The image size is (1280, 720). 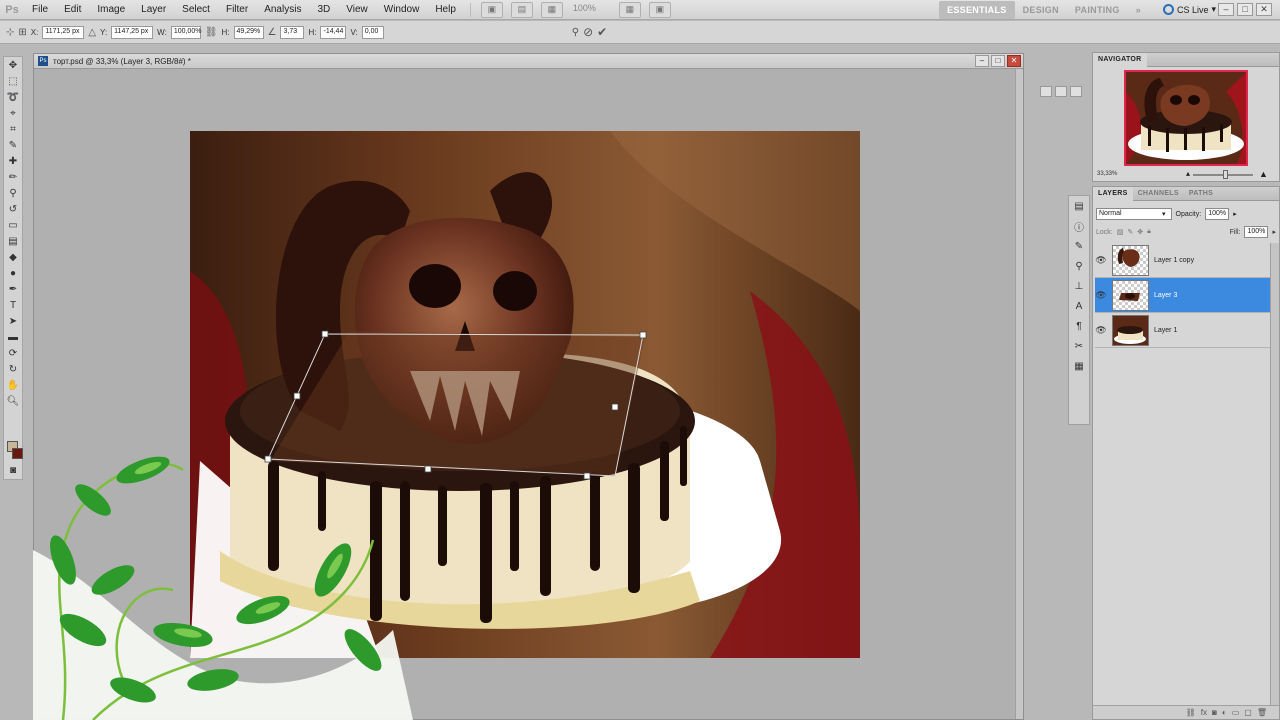 I want to click on tab-paths: PATHS, so click(x=1201, y=194).